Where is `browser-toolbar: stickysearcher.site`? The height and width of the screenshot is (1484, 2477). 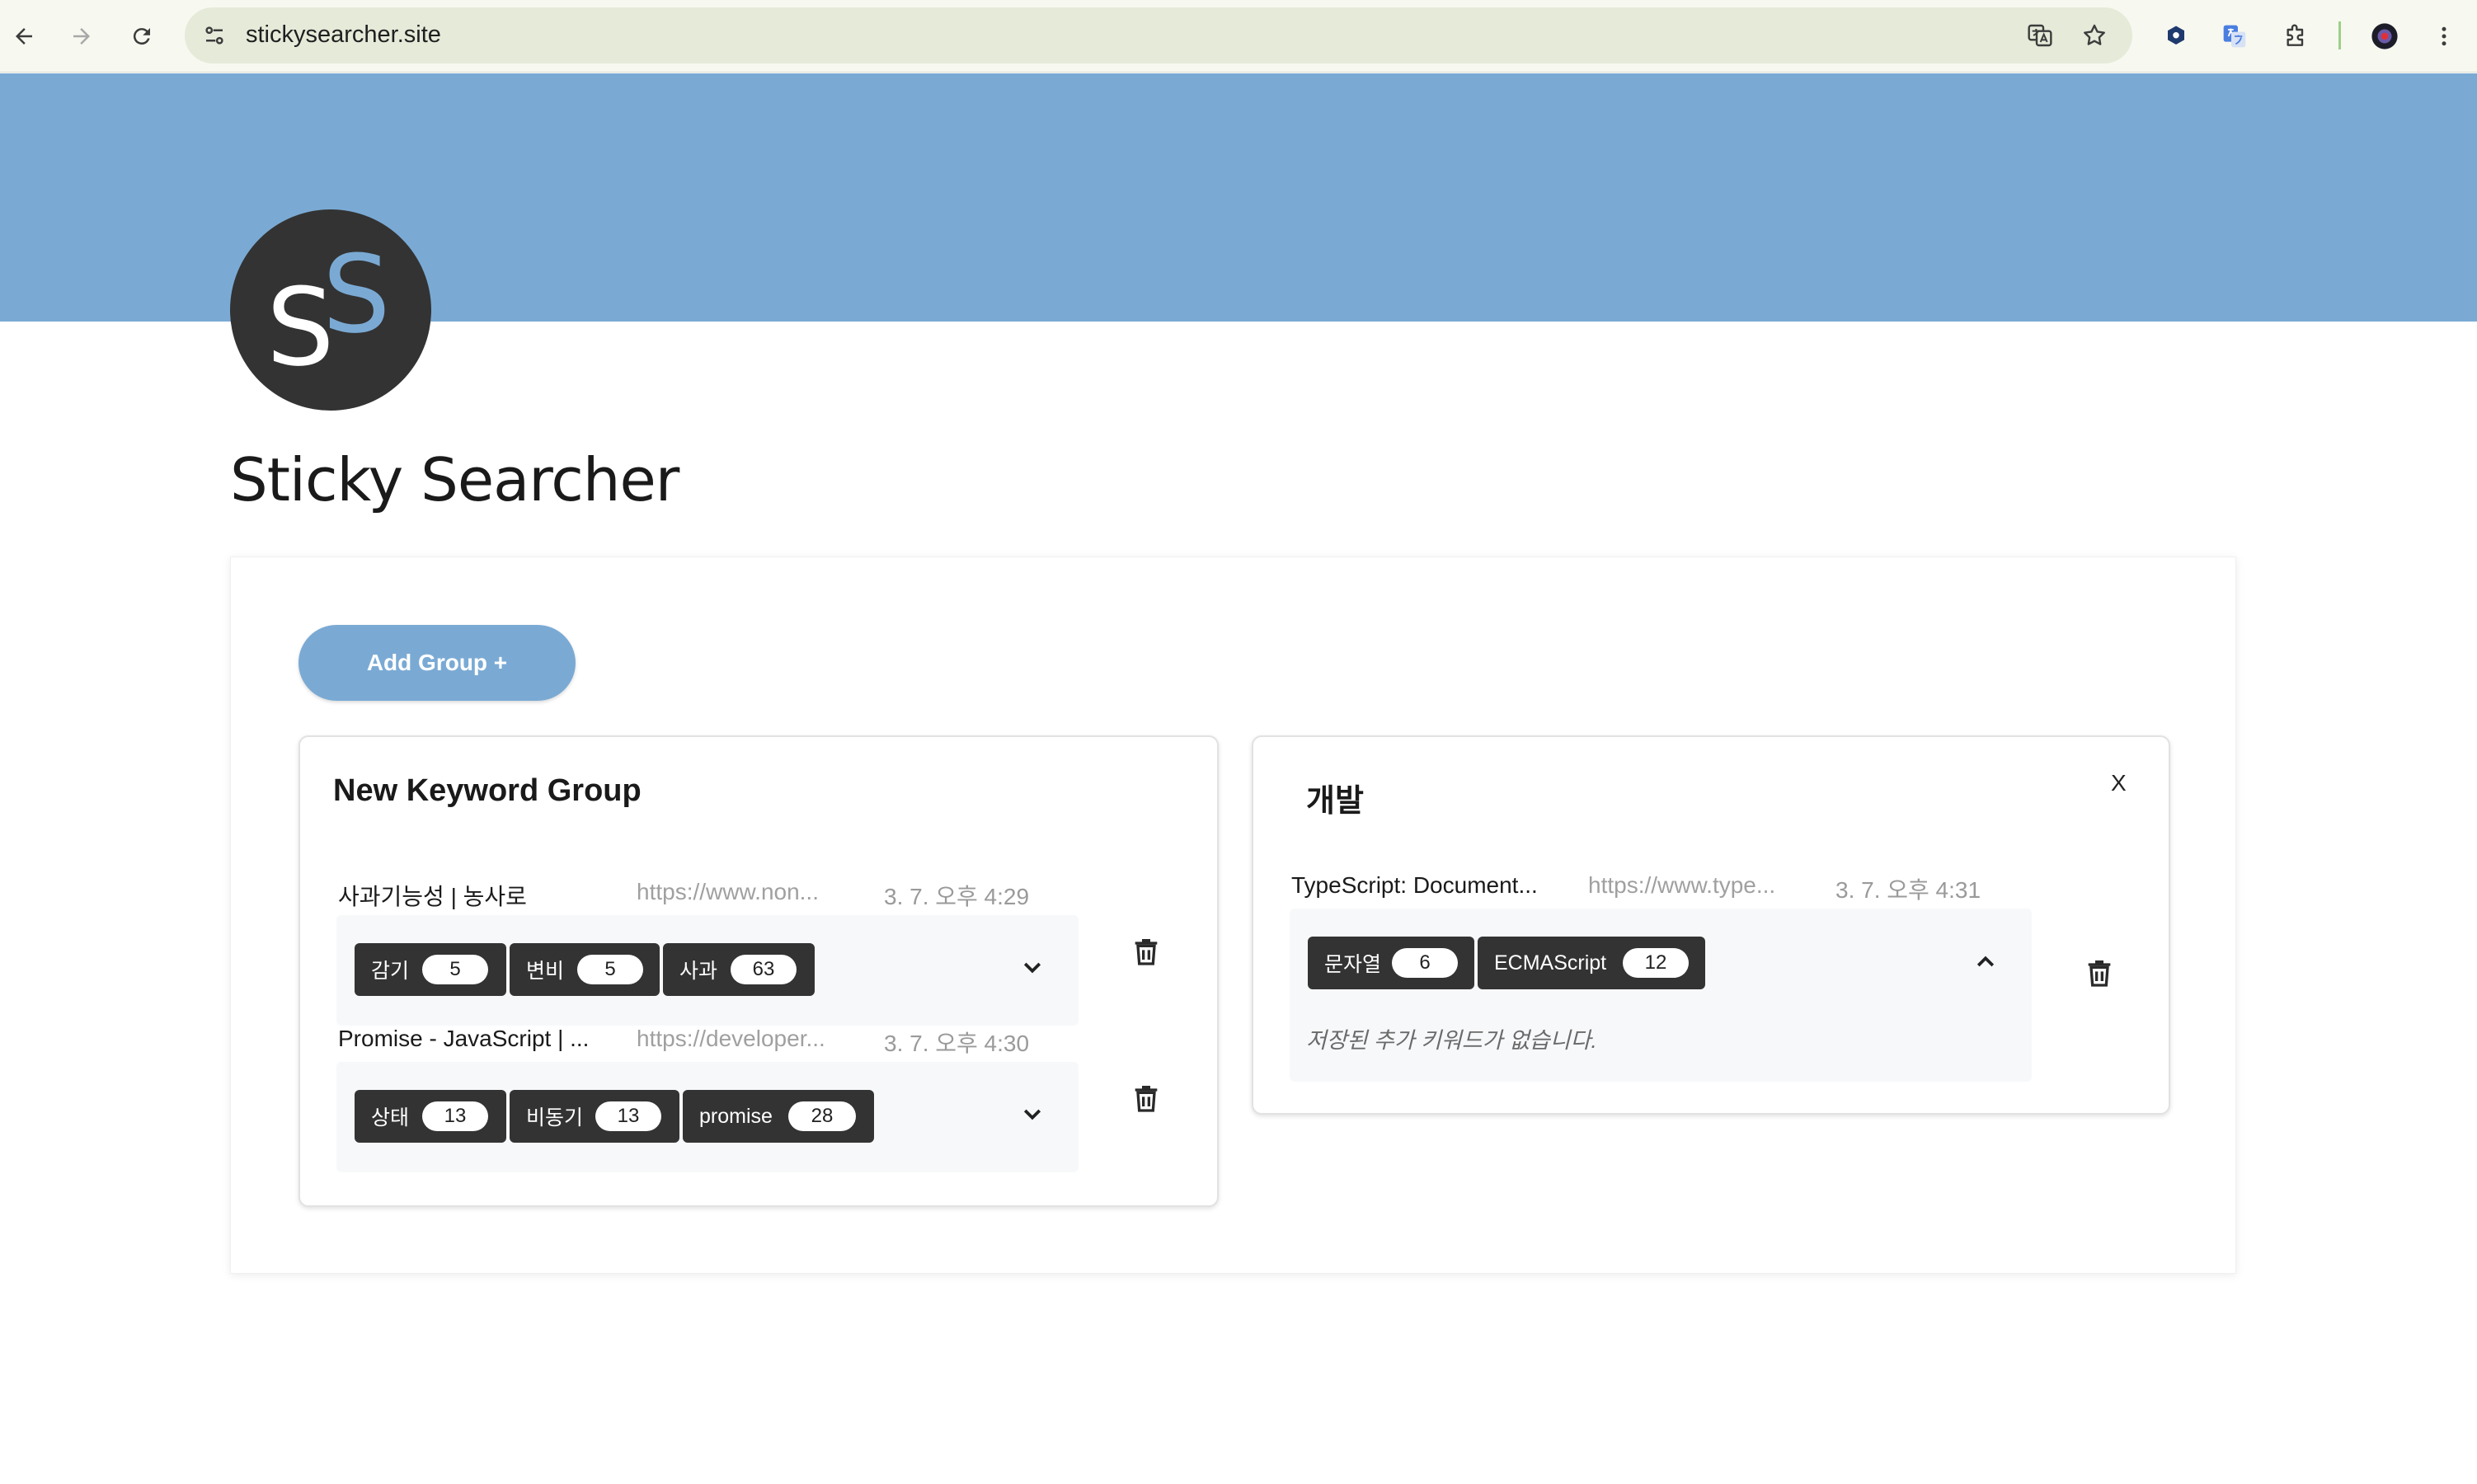
browser-toolbar: stickysearcher.site is located at coordinates (1238, 36).